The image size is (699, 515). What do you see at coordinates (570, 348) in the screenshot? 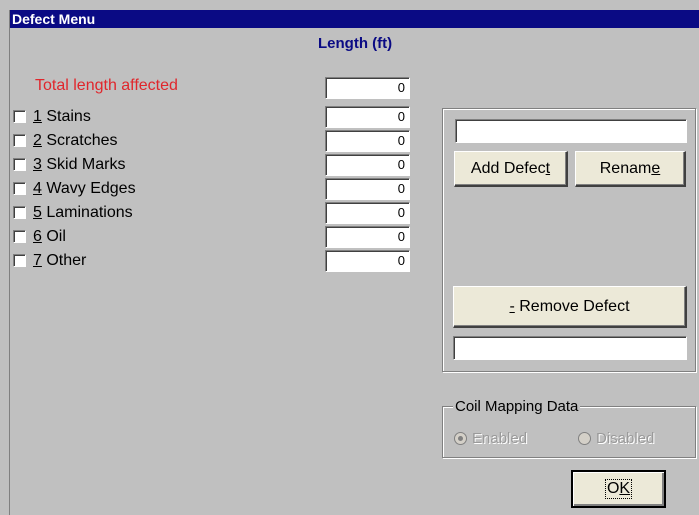
I see `remove-defect-input` at bounding box center [570, 348].